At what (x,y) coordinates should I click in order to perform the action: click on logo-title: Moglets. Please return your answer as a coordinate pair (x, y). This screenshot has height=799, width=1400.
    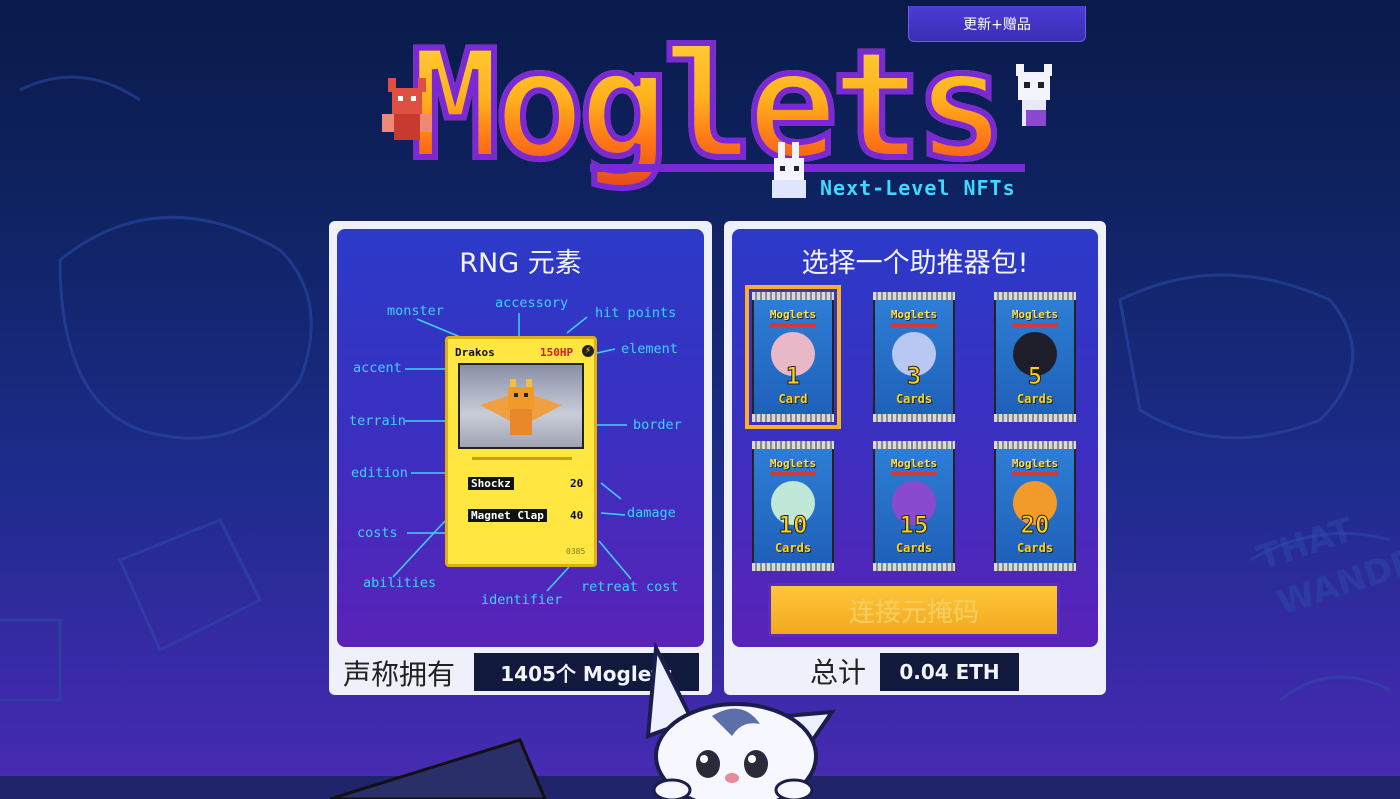
    Looking at the image, I should click on (708, 106).